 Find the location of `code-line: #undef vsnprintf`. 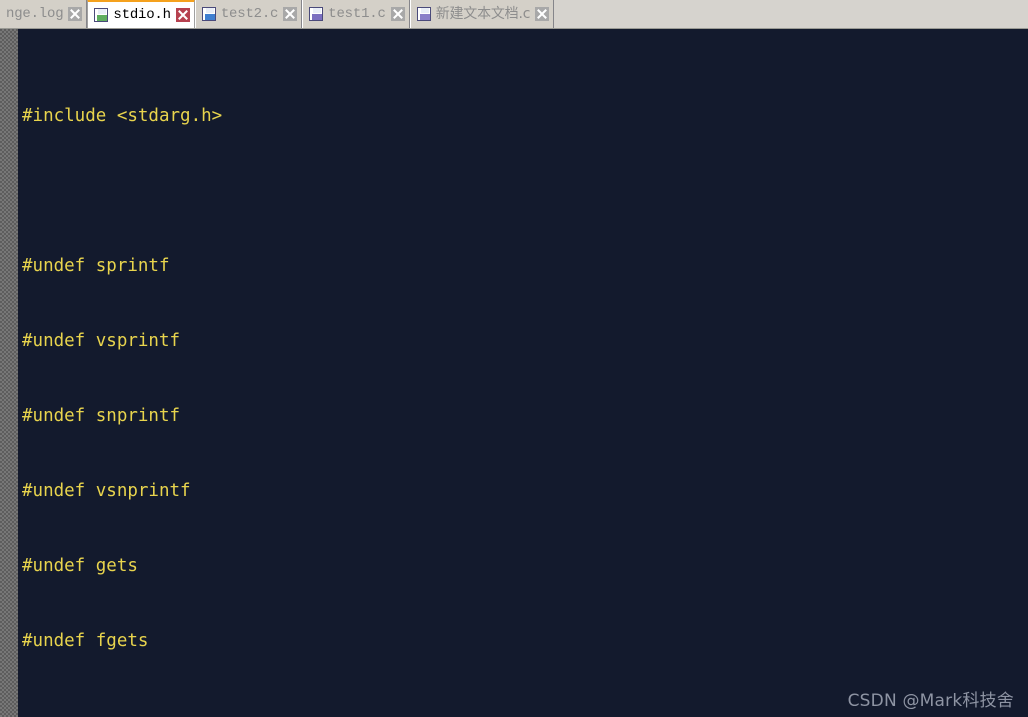

code-line: #undef vsnprintf is located at coordinates (514, 491).